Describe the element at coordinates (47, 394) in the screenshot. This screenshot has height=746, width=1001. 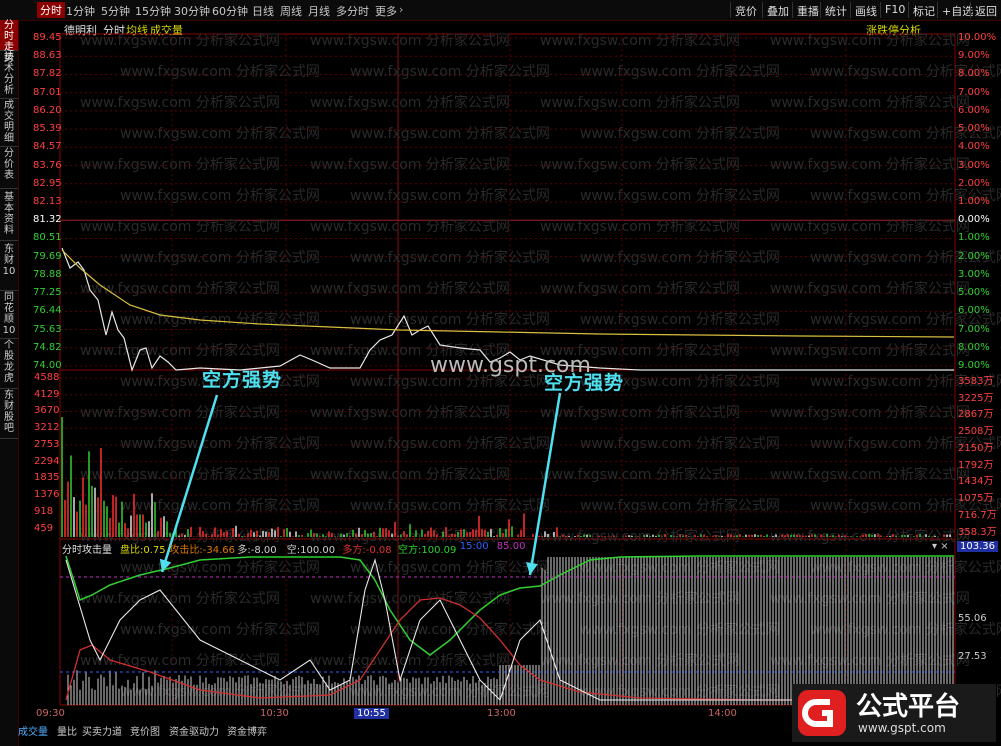
I see `volume-tick: 4129` at that location.